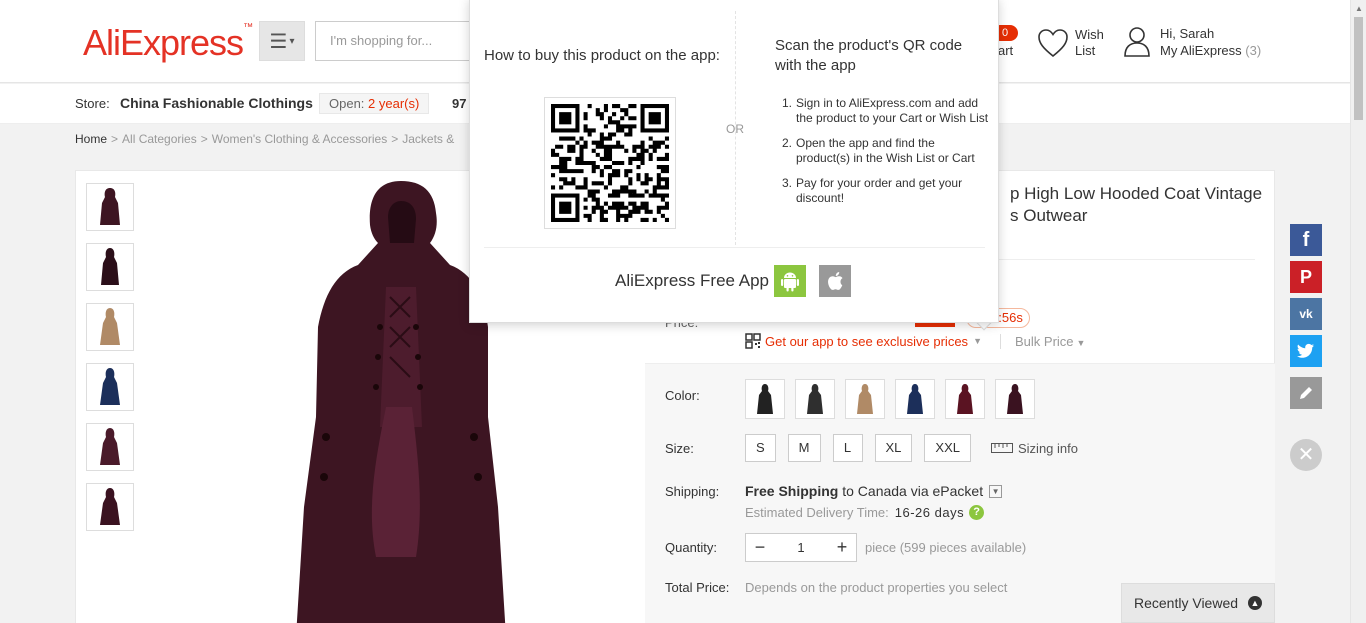 Image resolution: width=1366 pixels, height=623 pixels. I want to click on page-scrollbar: ▲, so click(1358, 311).